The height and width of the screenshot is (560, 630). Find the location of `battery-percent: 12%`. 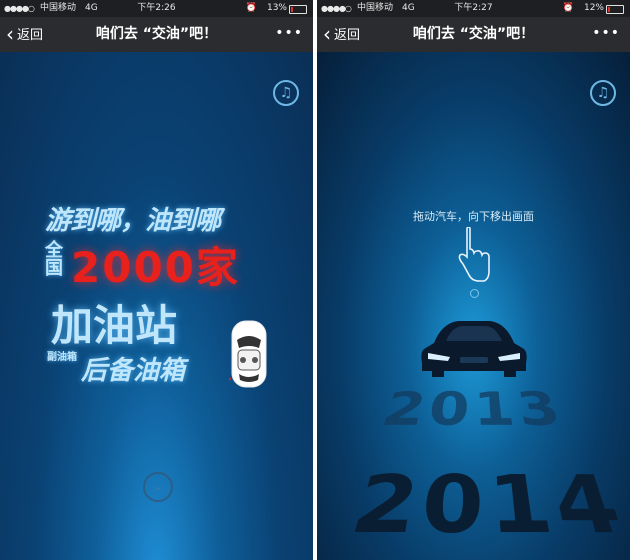

battery-percent: 12% is located at coordinates (593, 8).